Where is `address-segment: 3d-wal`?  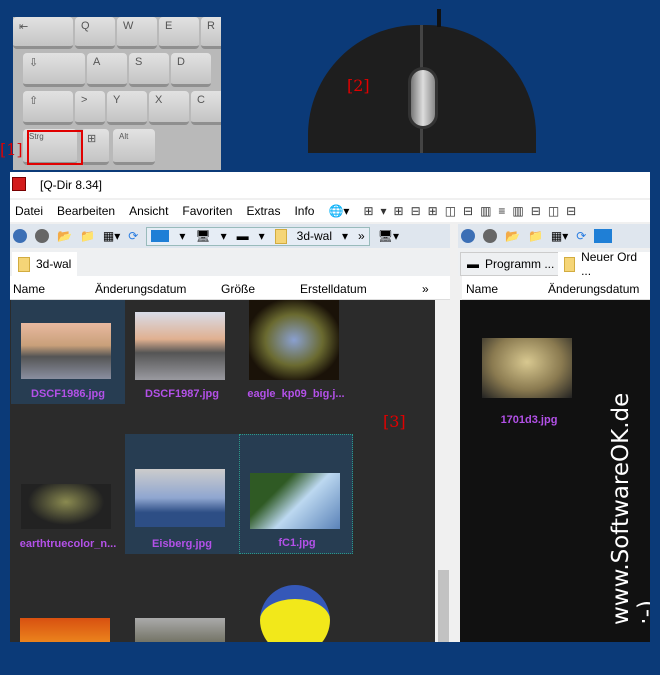 address-segment: 3d-wal is located at coordinates (314, 236).